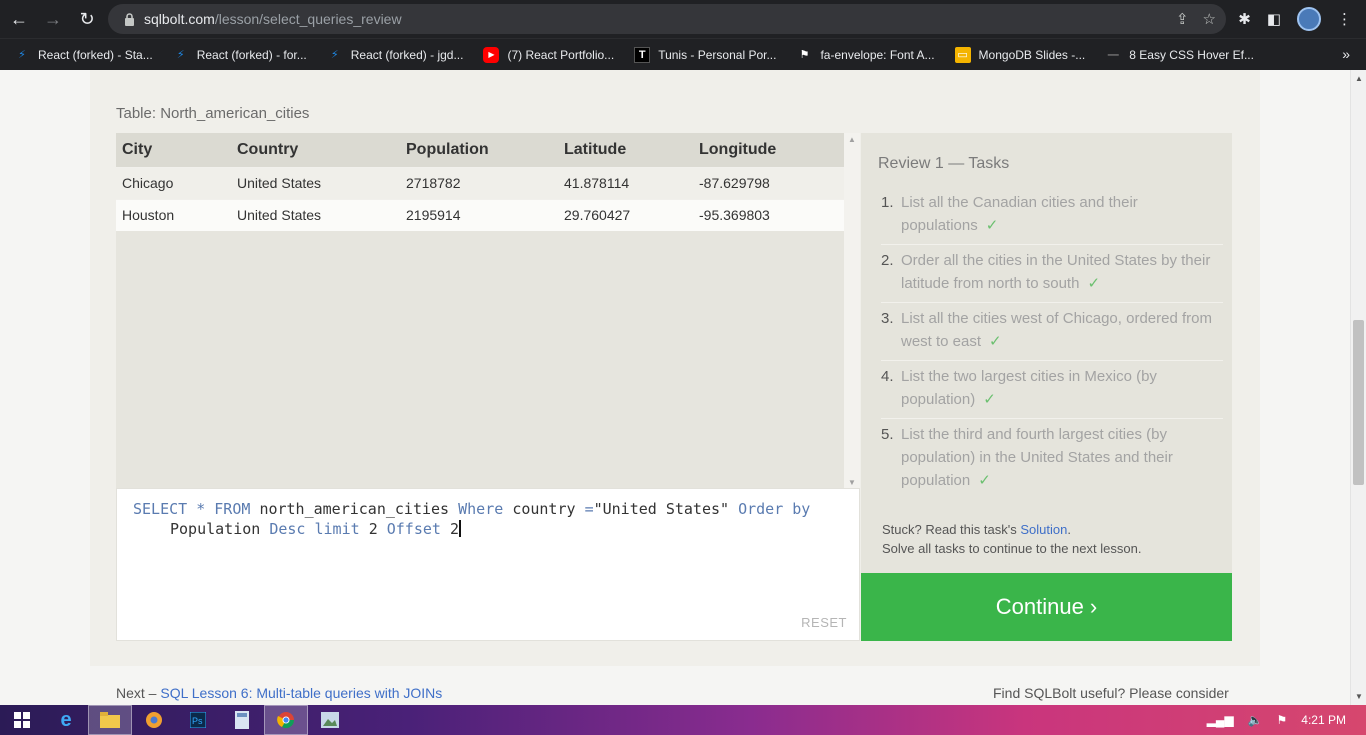  I want to click on task-number: 2., so click(887, 260).